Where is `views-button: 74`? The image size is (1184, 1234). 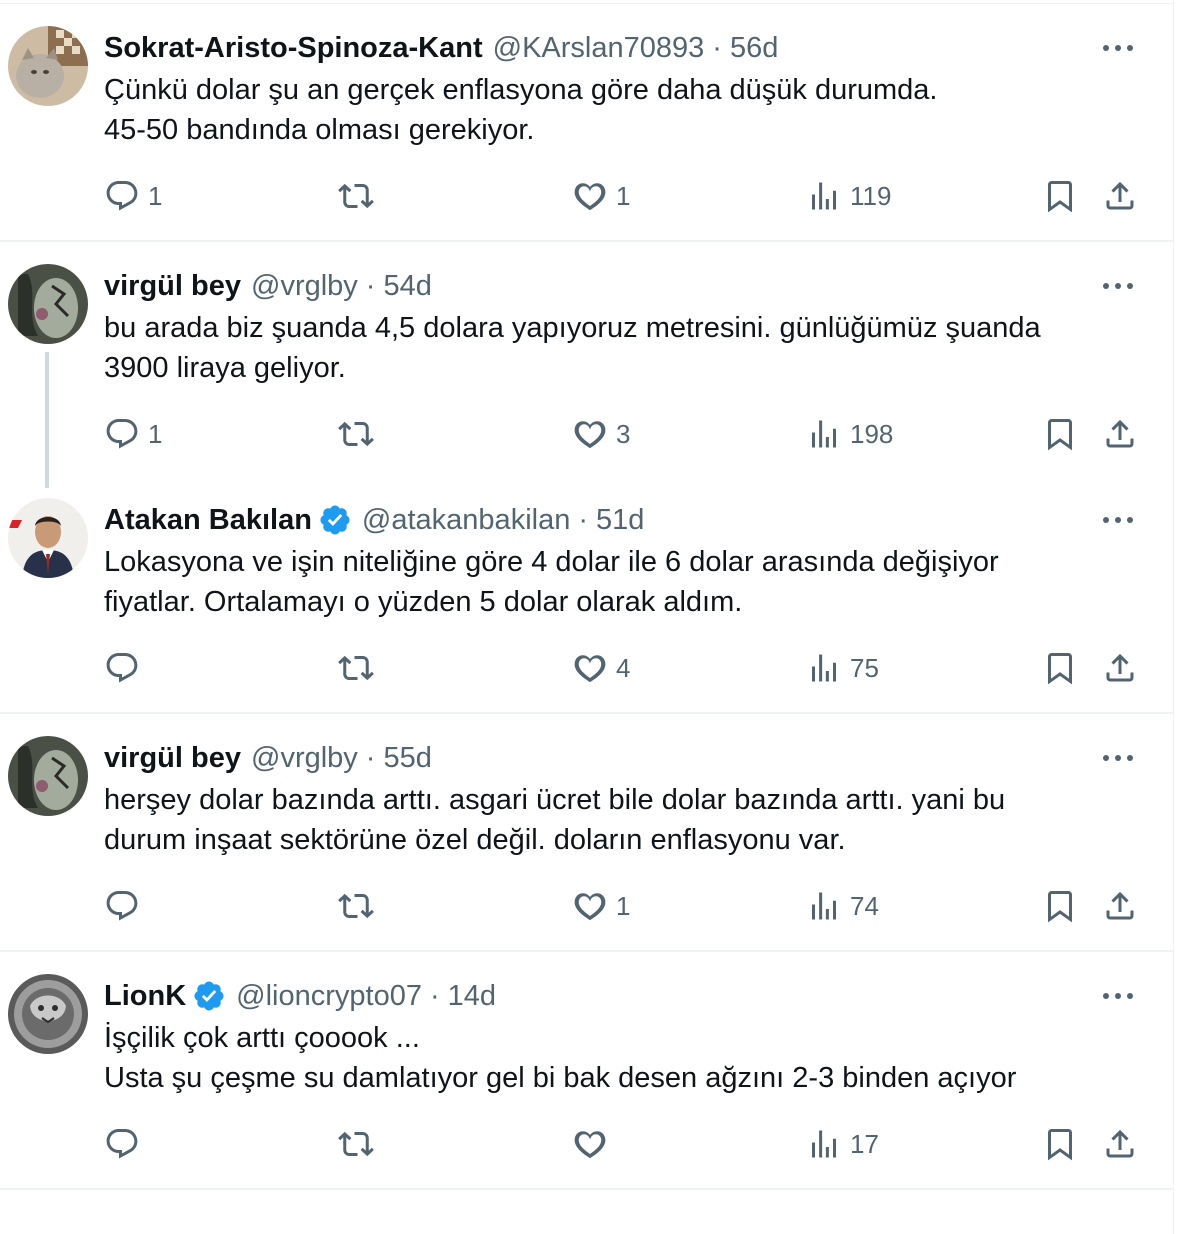 views-button: 74 is located at coordinates (842, 906).